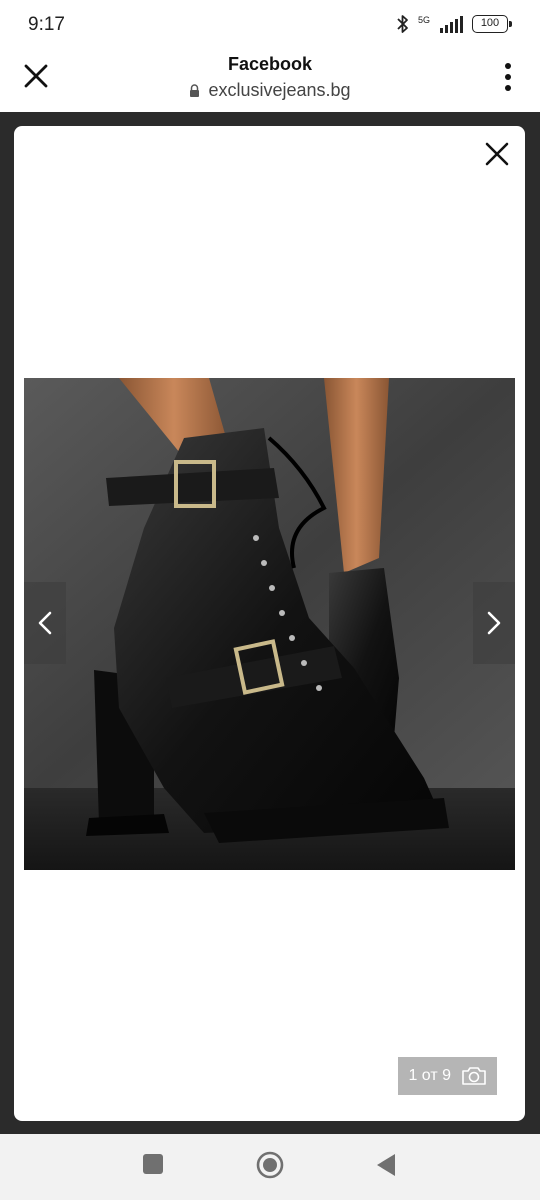 The width and height of the screenshot is (540, 1200). I want to click on more-vertical-icon, so click(508, 77).